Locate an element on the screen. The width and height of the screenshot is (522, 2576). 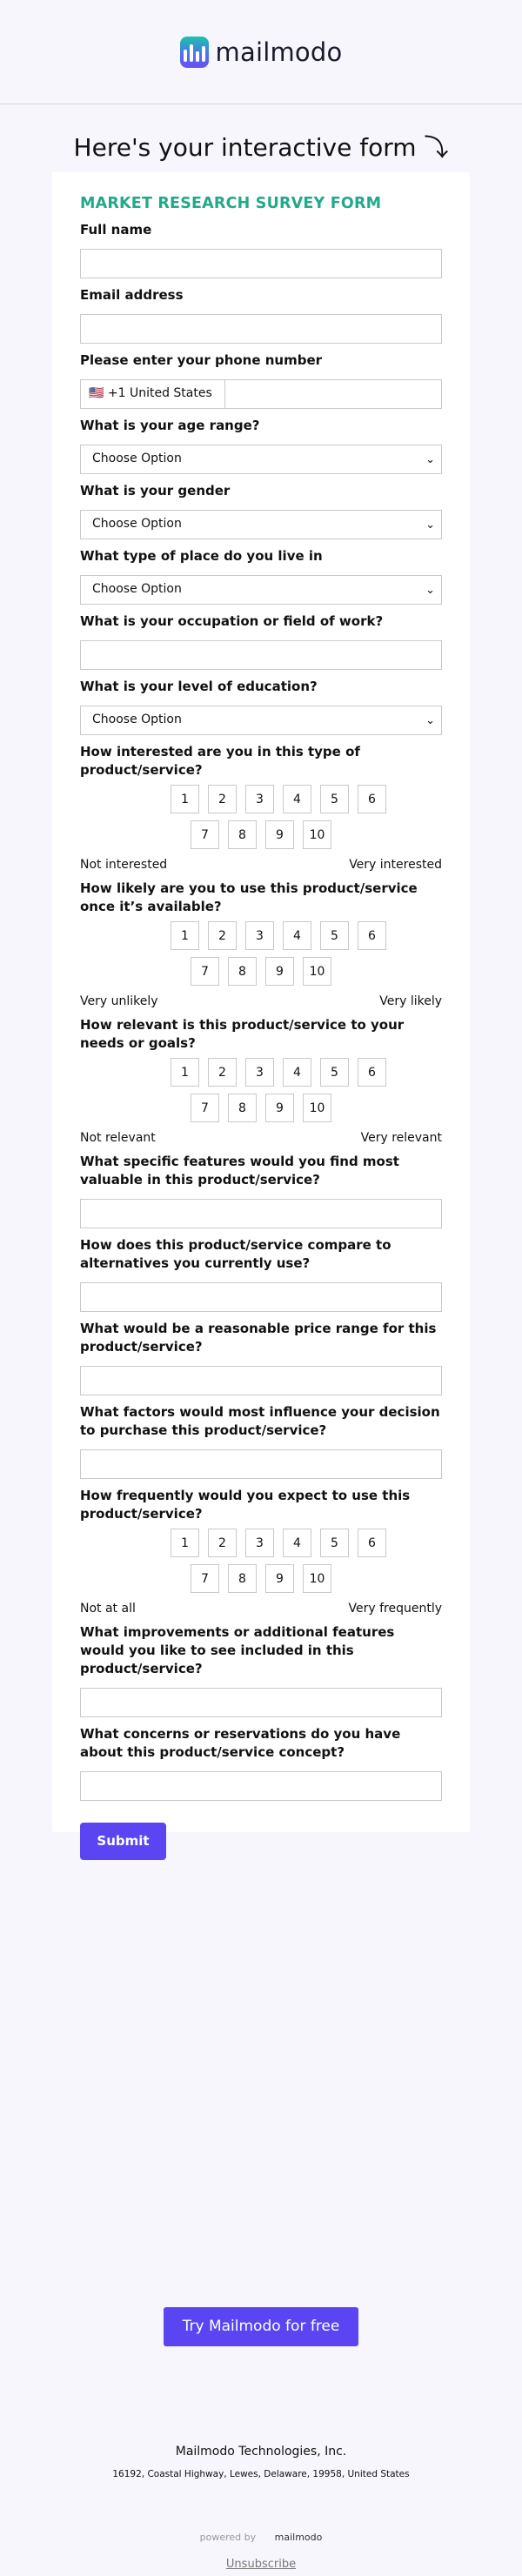
form-title: MARKET RESEARCH SURVEY FORM is located at coordinates (231, 203).